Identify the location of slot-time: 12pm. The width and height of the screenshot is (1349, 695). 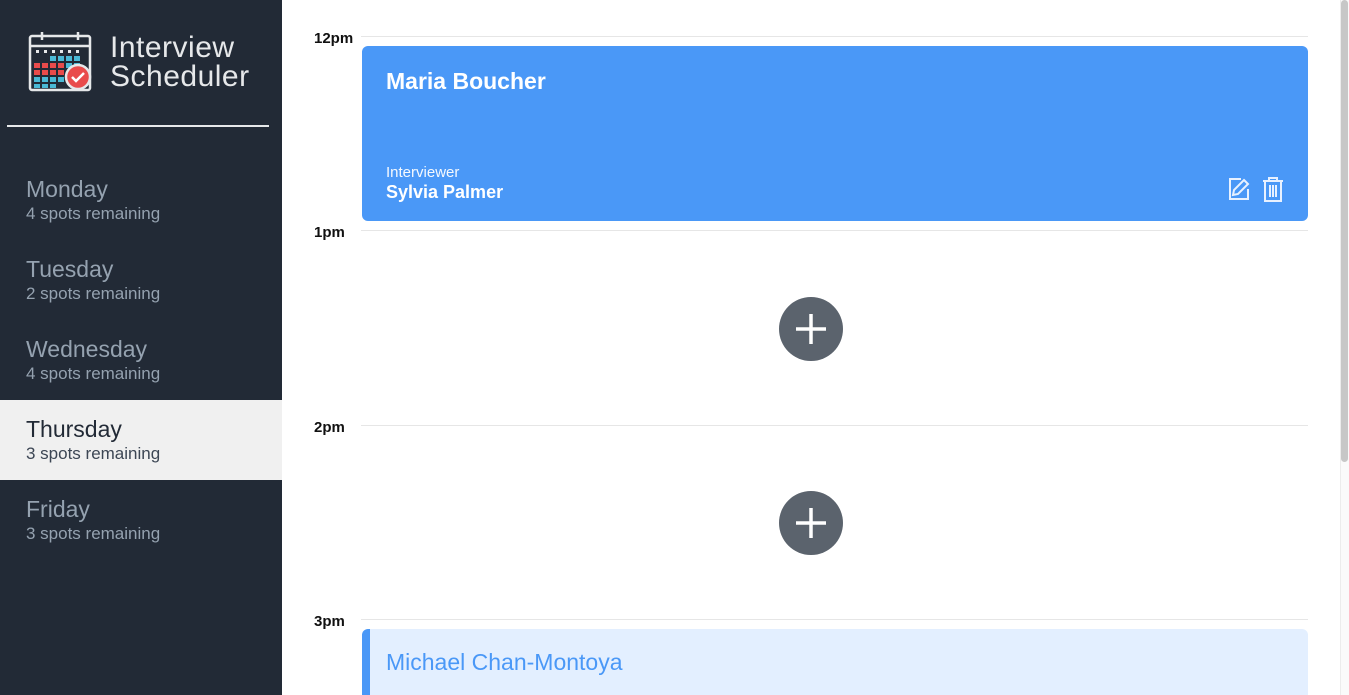
(334, 38).